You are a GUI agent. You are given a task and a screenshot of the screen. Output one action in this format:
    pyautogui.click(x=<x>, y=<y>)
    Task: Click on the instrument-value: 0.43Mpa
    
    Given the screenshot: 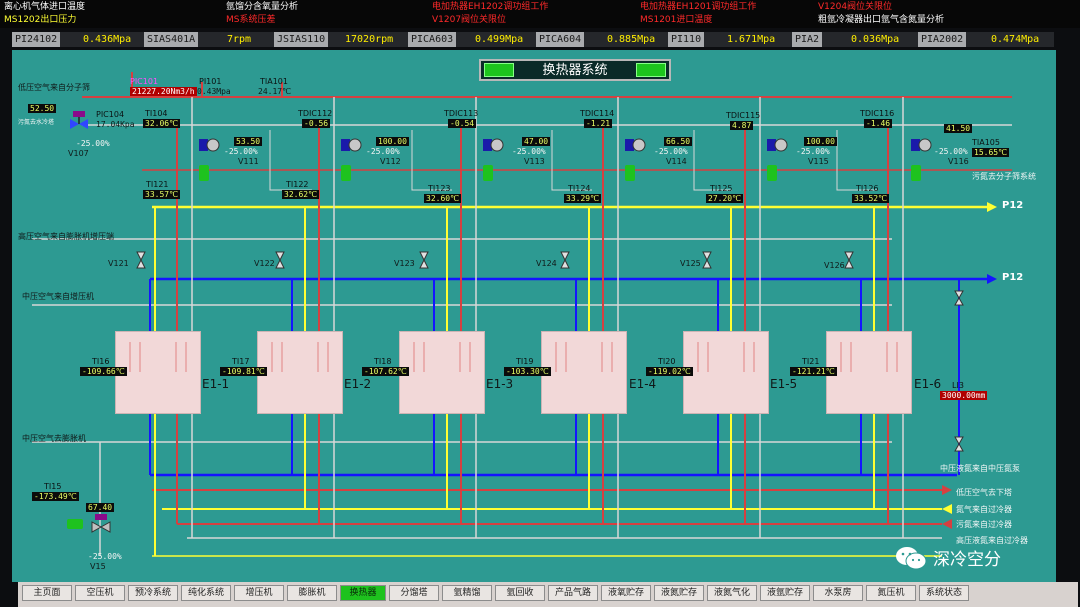 What is the action you would take?
    pyautogui.click(x=214, y=91)
    